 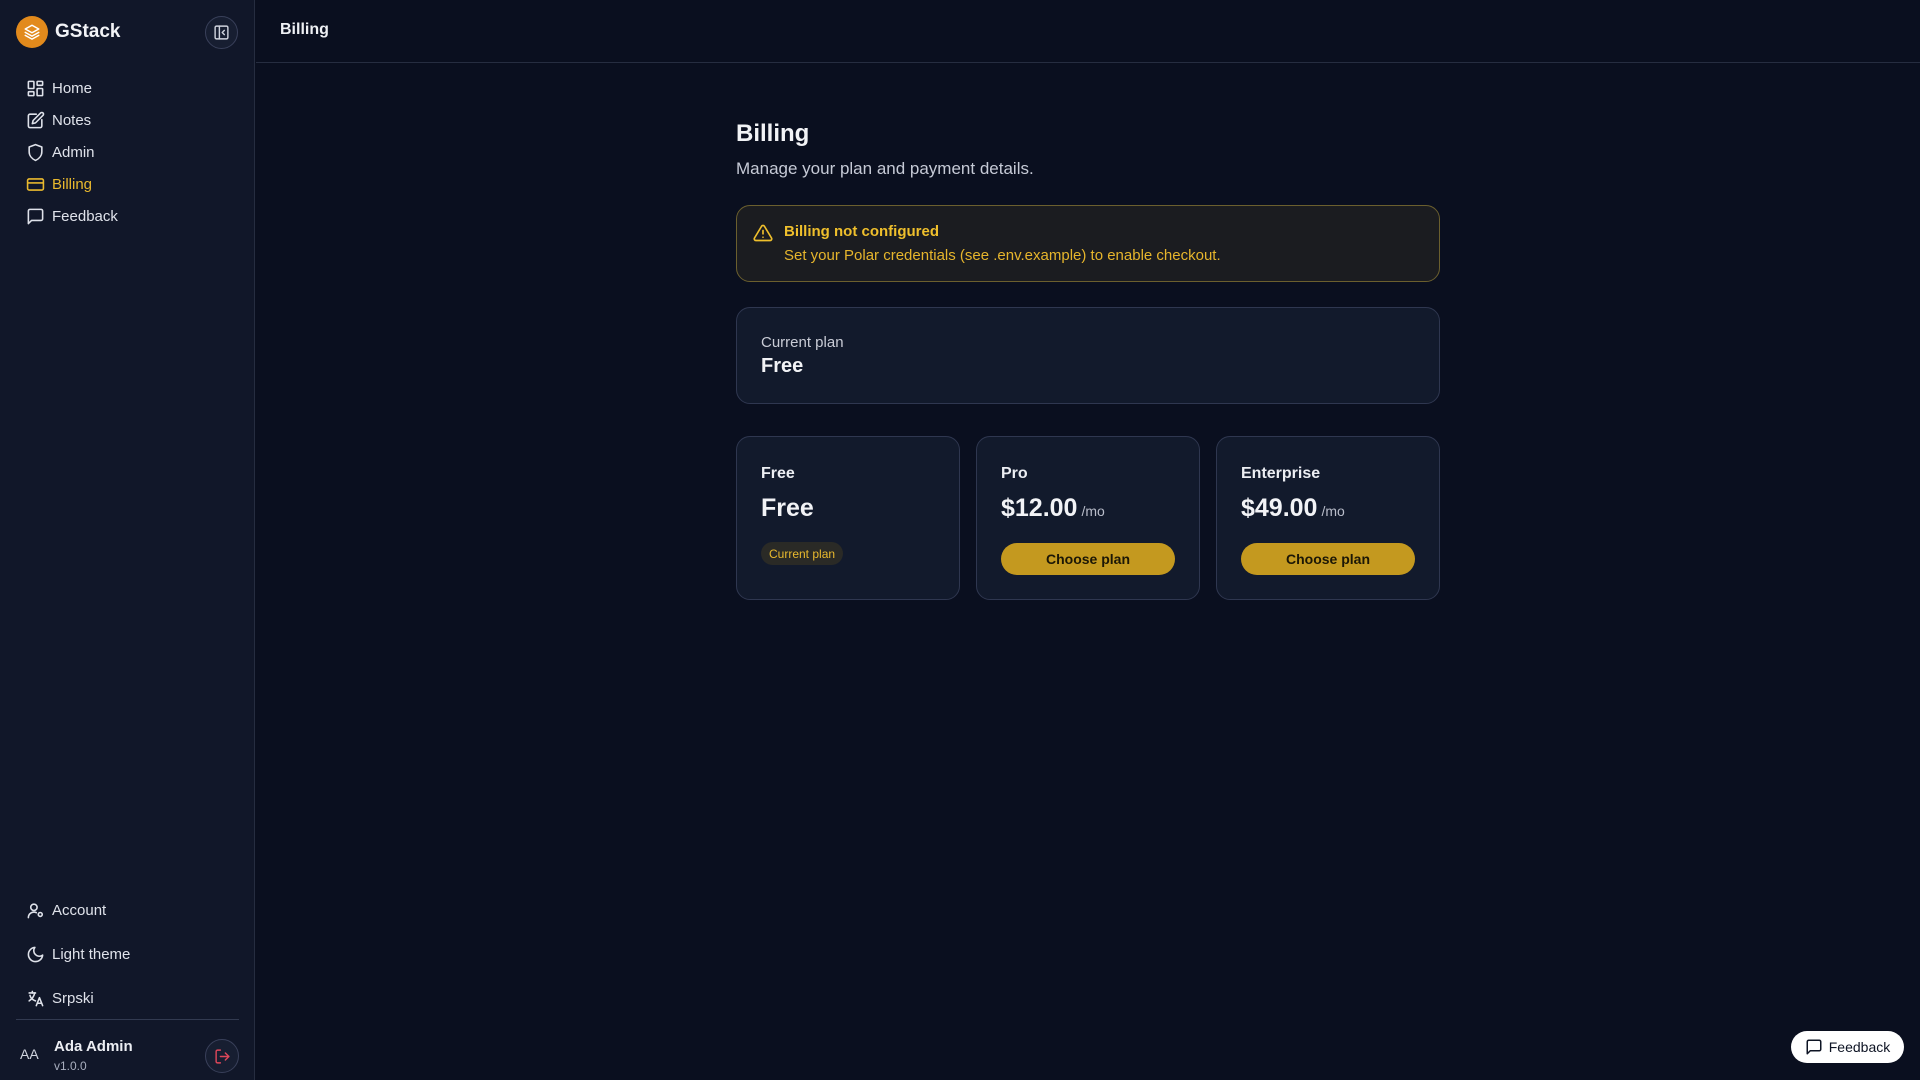 What do you see at coordinates (36, 998) in the screenshot?
I see `translate-icon` at bounding box center [36, 998].